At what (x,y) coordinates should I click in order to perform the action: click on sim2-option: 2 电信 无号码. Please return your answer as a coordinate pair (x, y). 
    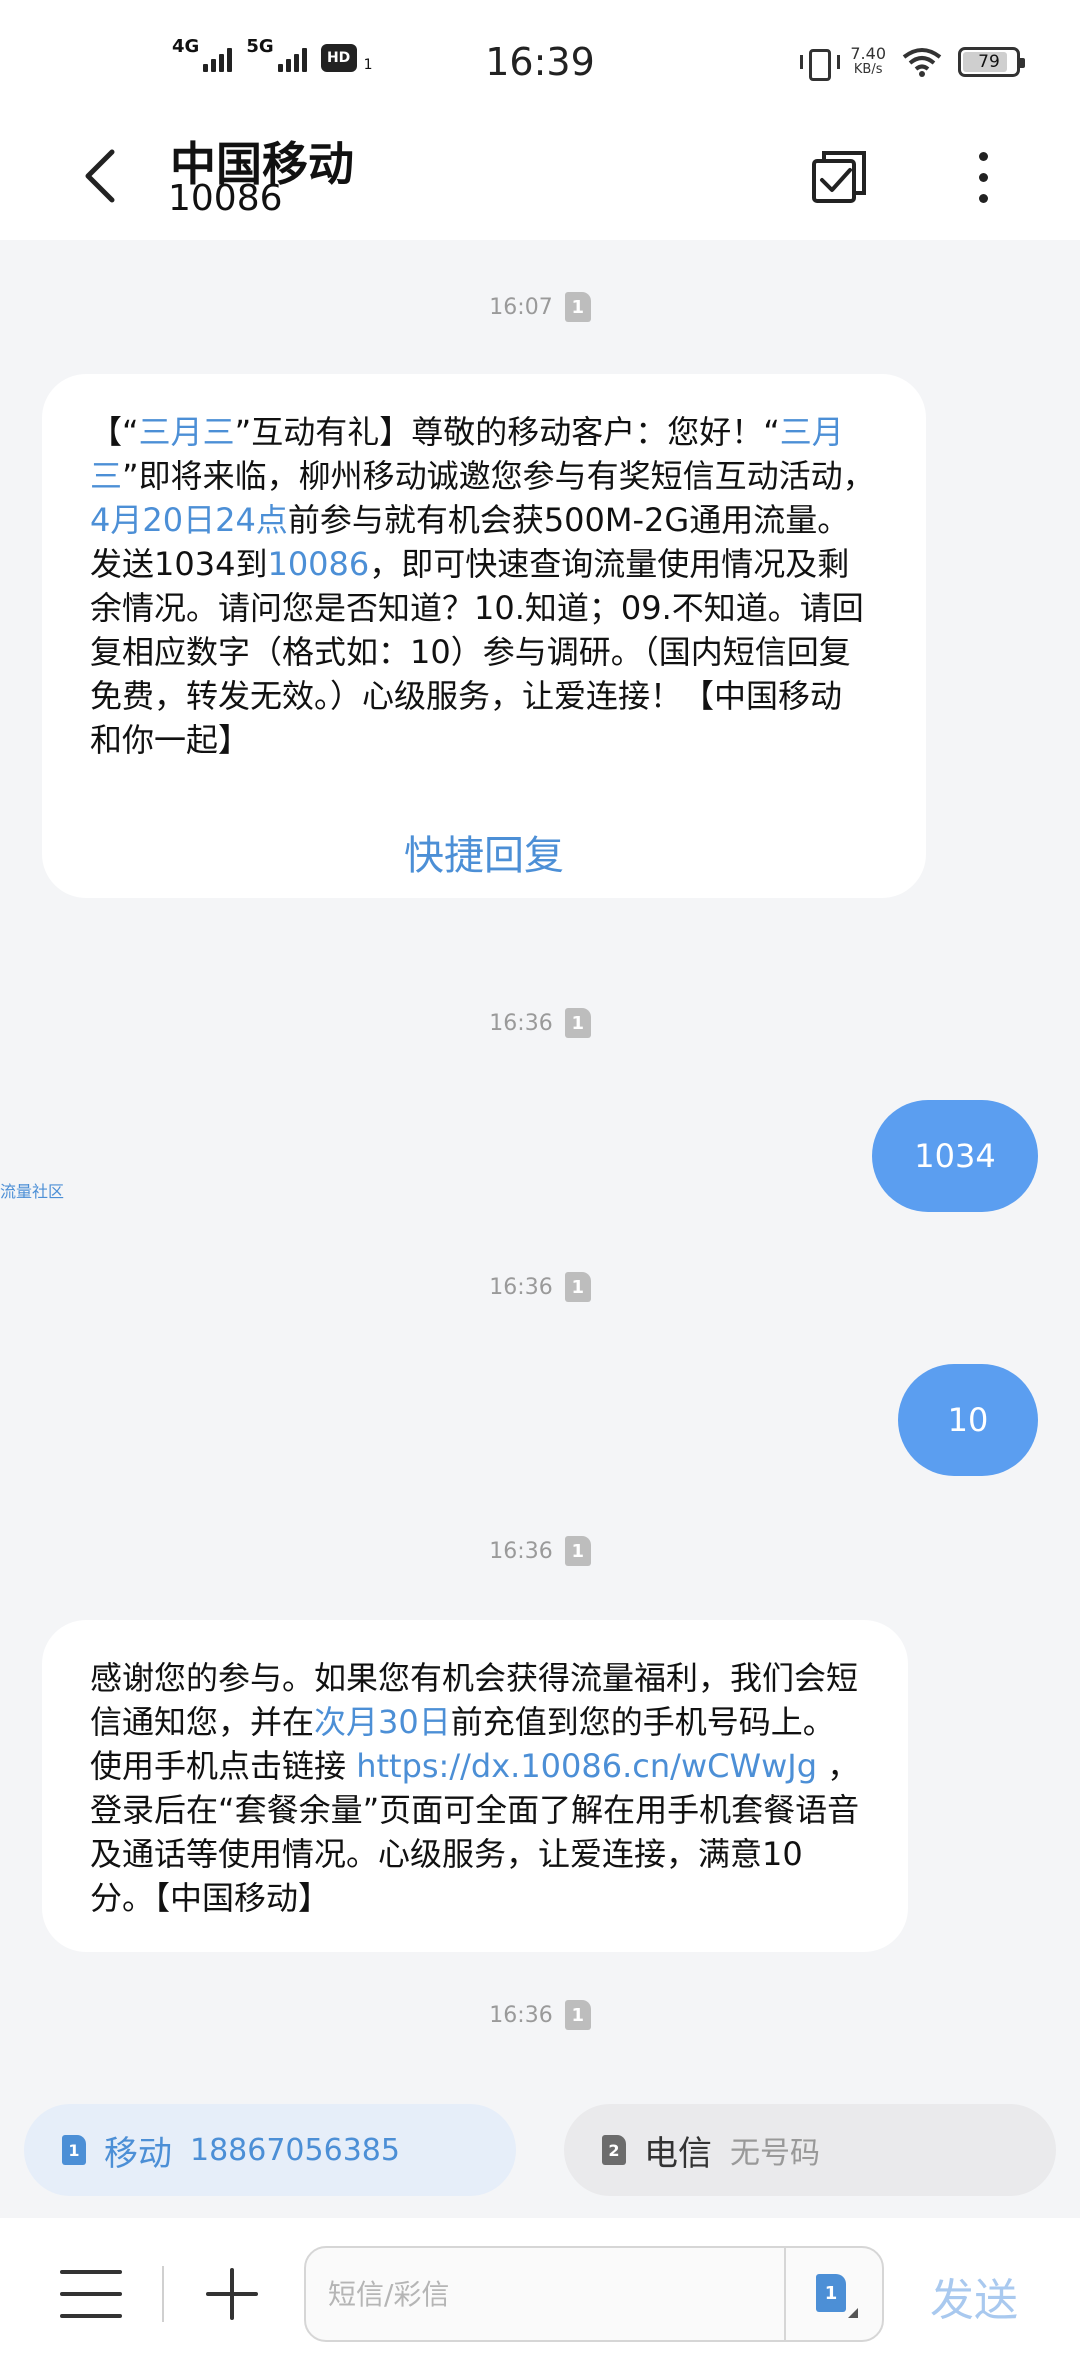
    Looking at the image, I should click on (810, 2150).